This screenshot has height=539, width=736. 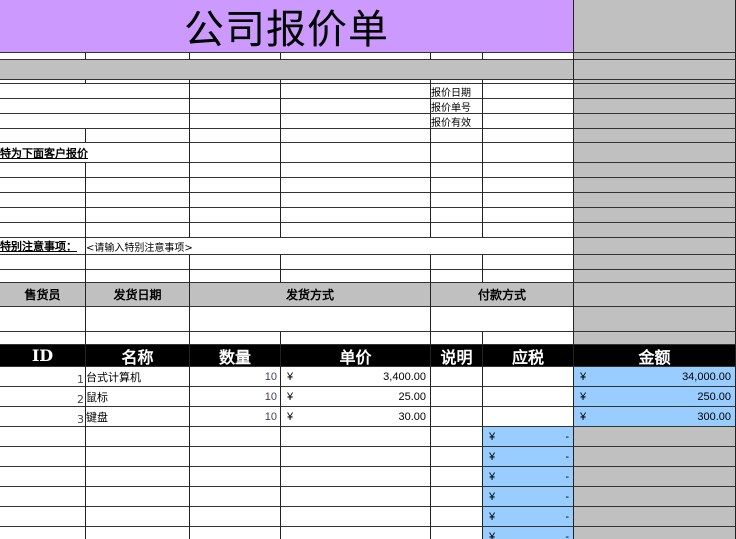 I want to click on item-amount: ¥34,000.00, so click(x=655, y=377).